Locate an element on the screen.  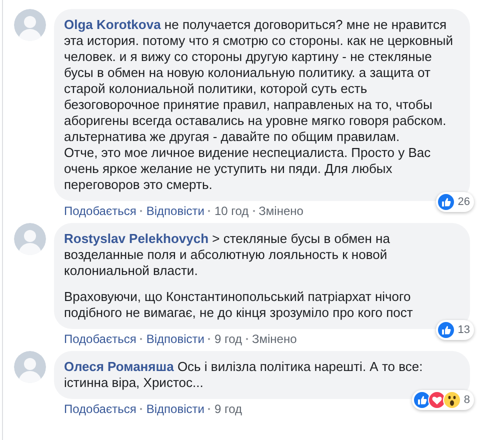
reaction-badge: 8 is located at coordinates (443, 400).